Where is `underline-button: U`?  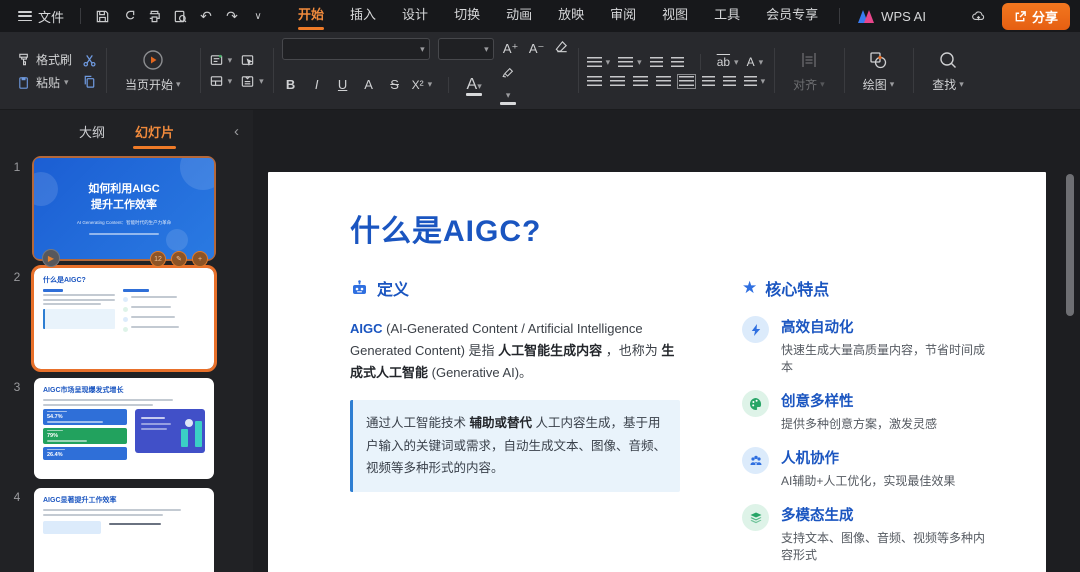 underline-button: U is located at coordinates (343, 84).